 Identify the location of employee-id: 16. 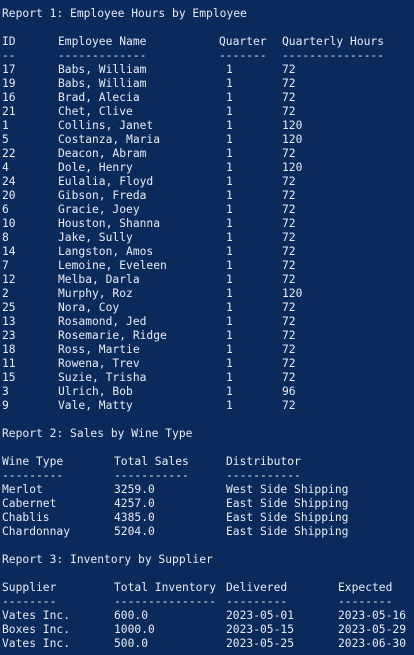
(9, 97).